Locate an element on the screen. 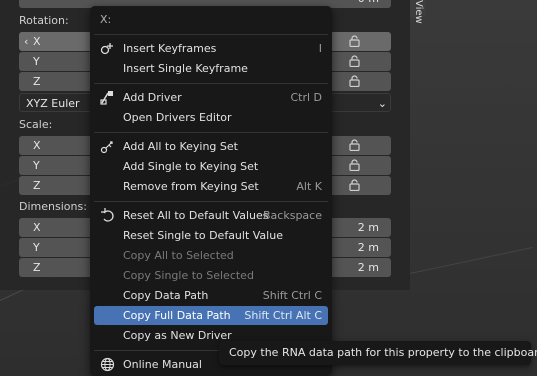 The image size is (537, 376). dimensions-y-label: Y is located at coordinates (36, 247).